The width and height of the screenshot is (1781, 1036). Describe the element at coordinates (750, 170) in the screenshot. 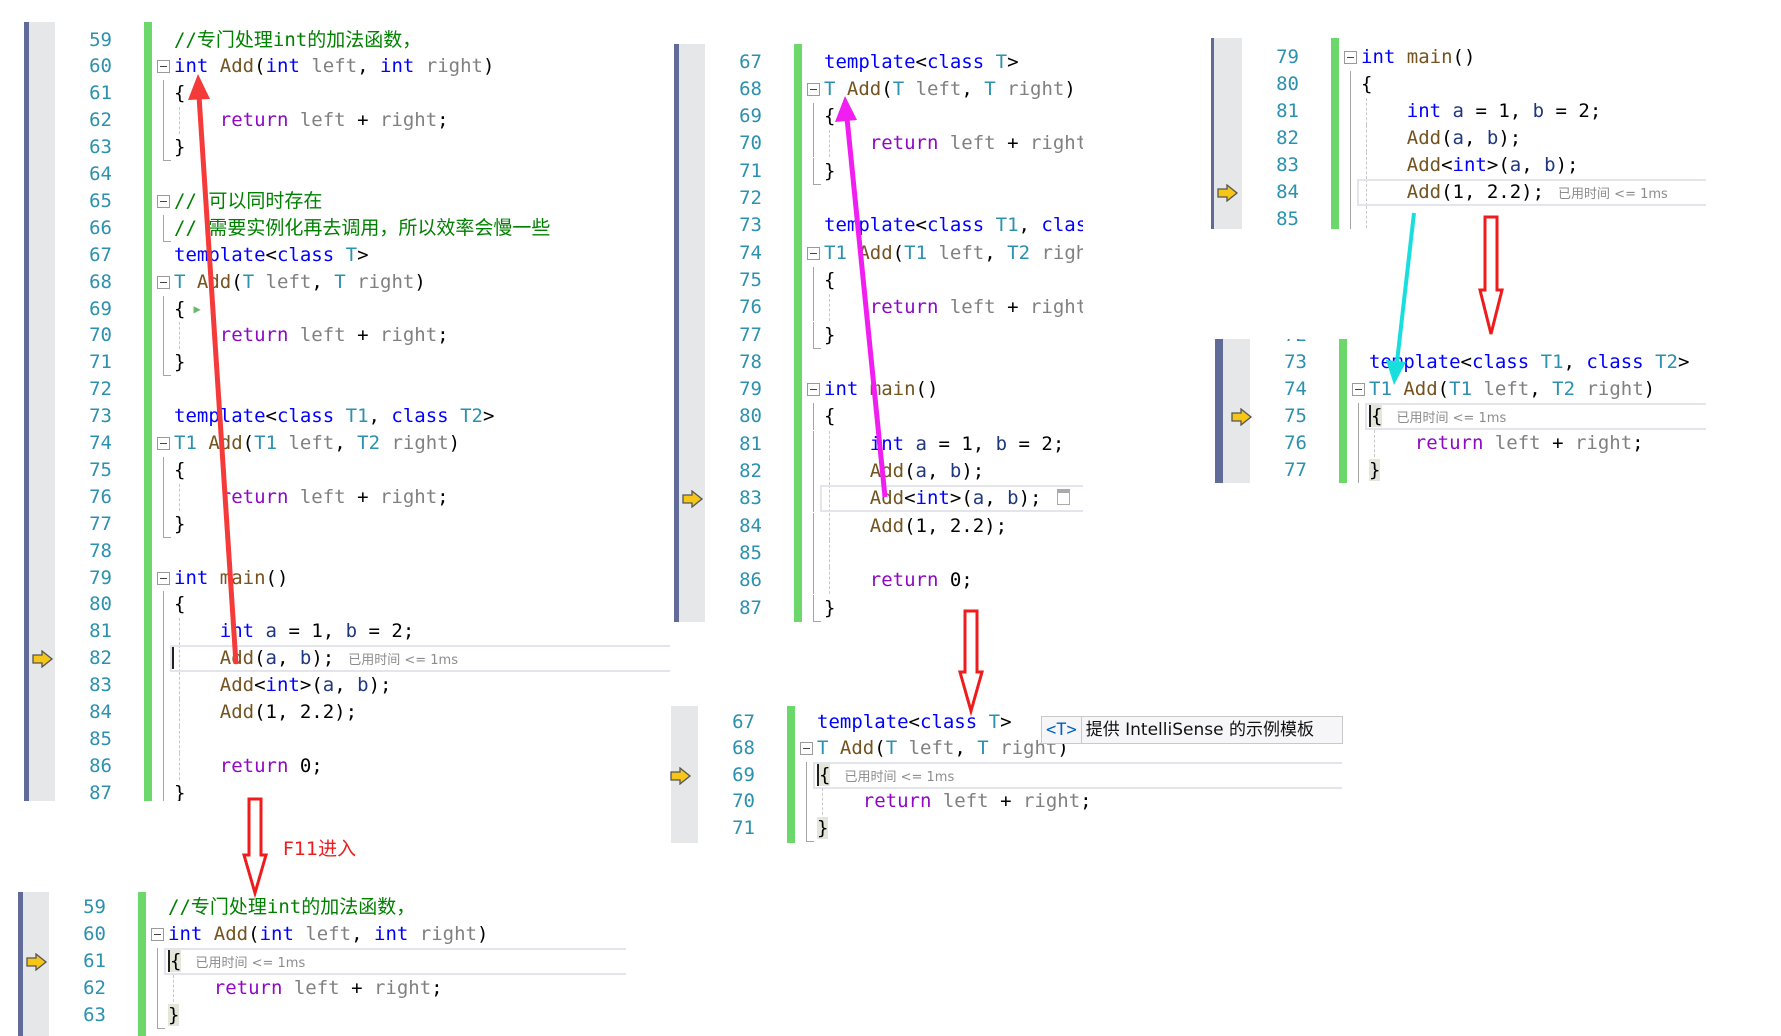

I see `line-number: 71` at that location.